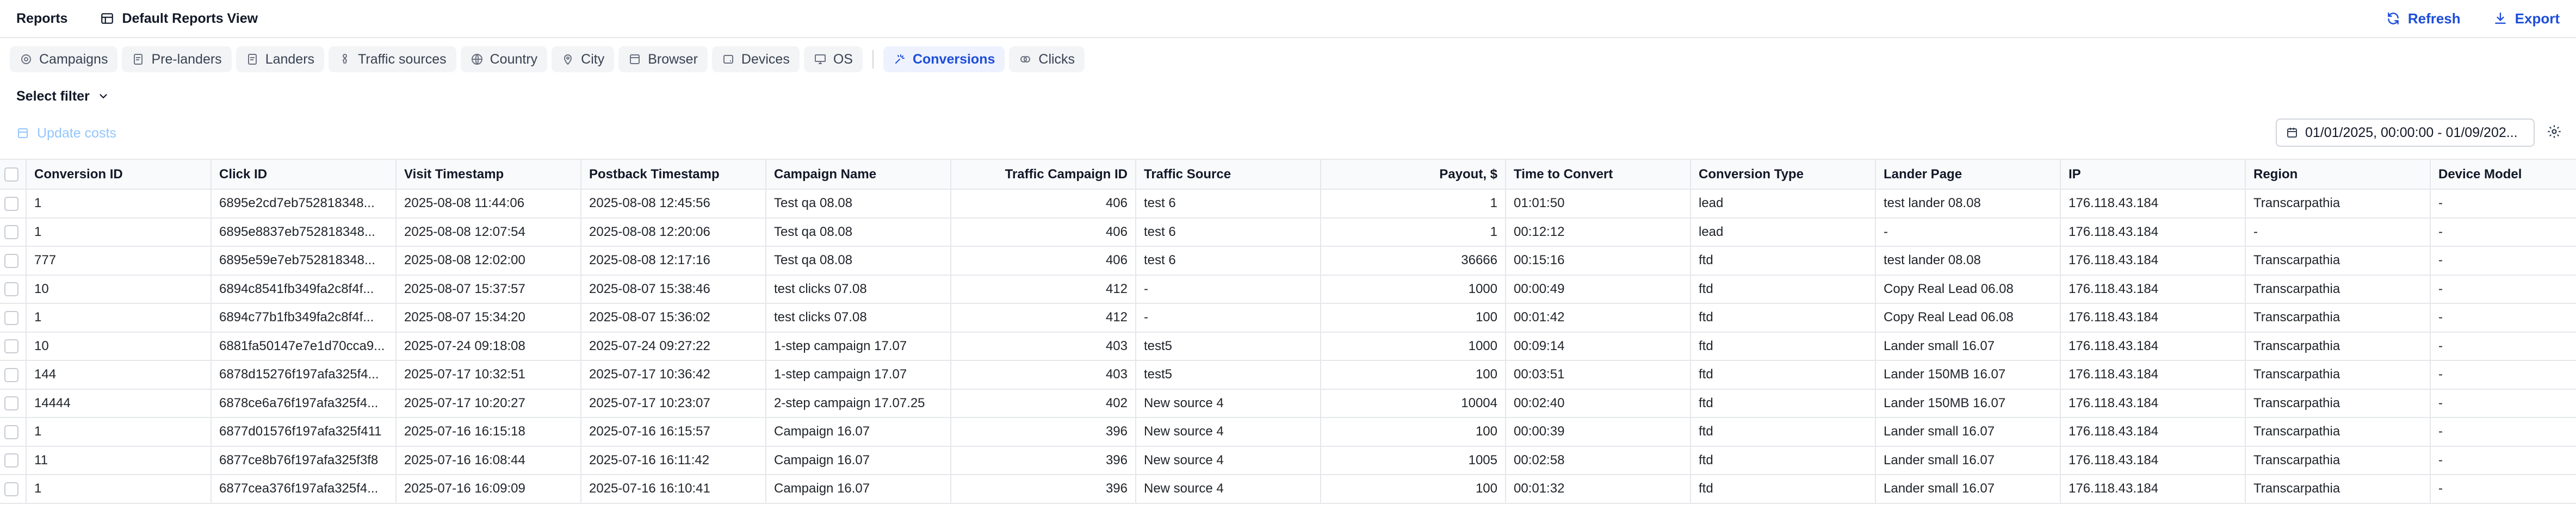 Image resolution: width=2576 pixels, height=511 pixels. I want to click on refresh-button: Refresh, so click(2423, 18).